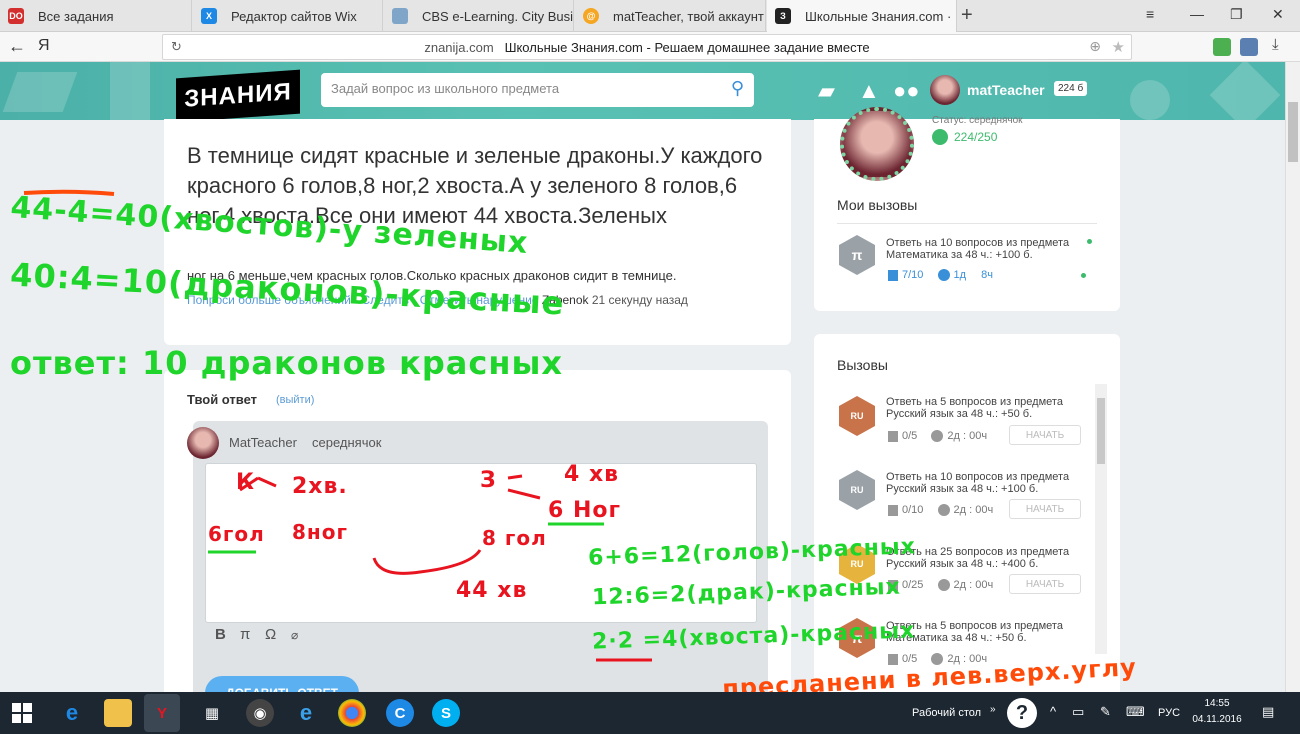 The image size is (1300, 734). I want to click on page-scrollbar, so click(1292, 377).